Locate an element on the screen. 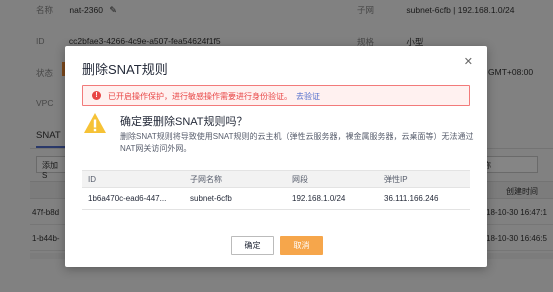 This screenshot has width=553, height=292. error-icon: ! is located at coordinates (96, 95).